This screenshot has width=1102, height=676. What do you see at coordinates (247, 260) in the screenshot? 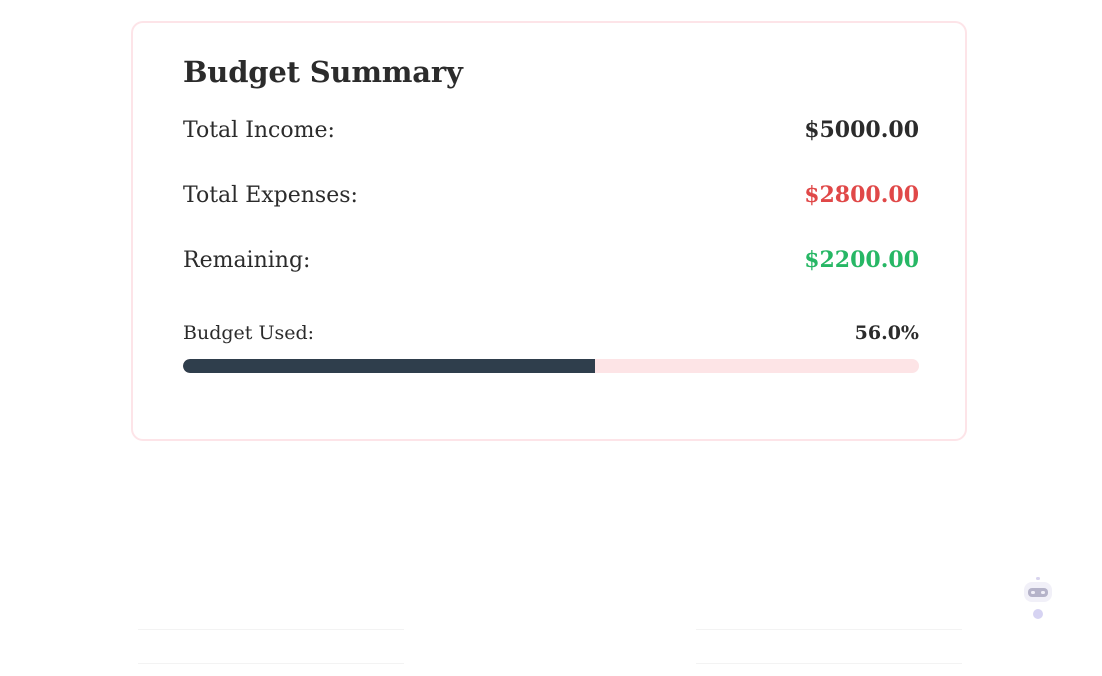
I see `remaining-label: Remaining:` at bounding box center [247, 260].